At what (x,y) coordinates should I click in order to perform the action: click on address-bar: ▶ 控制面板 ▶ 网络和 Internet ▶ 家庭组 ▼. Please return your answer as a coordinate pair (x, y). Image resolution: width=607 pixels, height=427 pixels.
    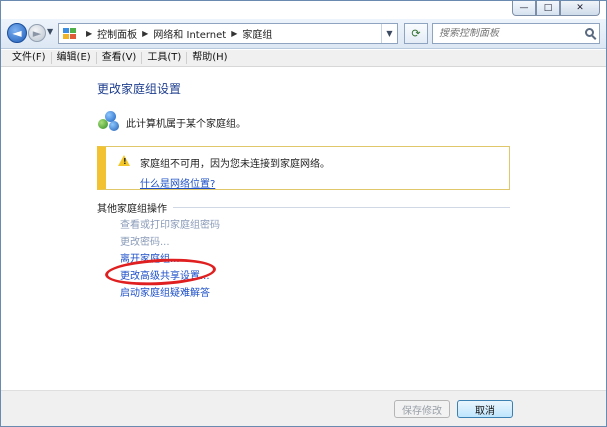
    Looking at the image, I should click on (228, 33).